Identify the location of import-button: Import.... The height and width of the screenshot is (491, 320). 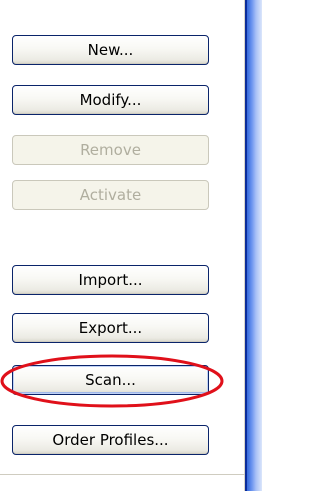
(110, 280).